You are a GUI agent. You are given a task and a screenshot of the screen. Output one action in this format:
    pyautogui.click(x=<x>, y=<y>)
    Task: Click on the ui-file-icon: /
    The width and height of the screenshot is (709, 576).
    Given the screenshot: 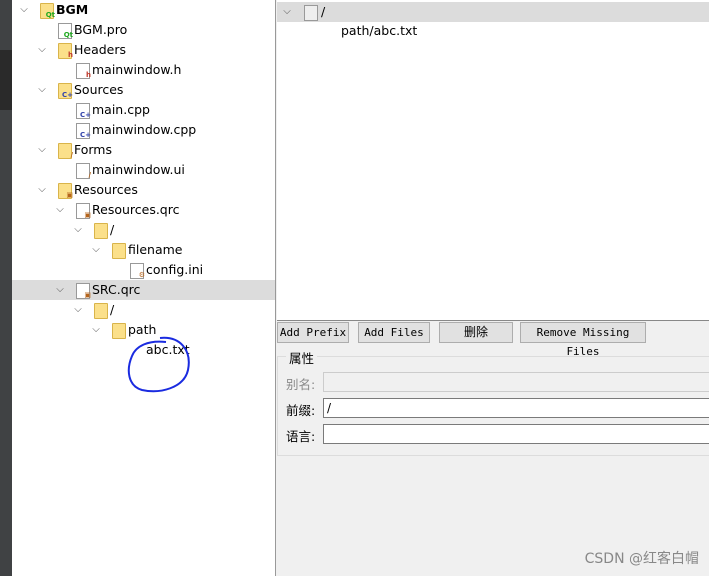 What is the action you would take?
    pyautogui.click(x=83, y=171)
    